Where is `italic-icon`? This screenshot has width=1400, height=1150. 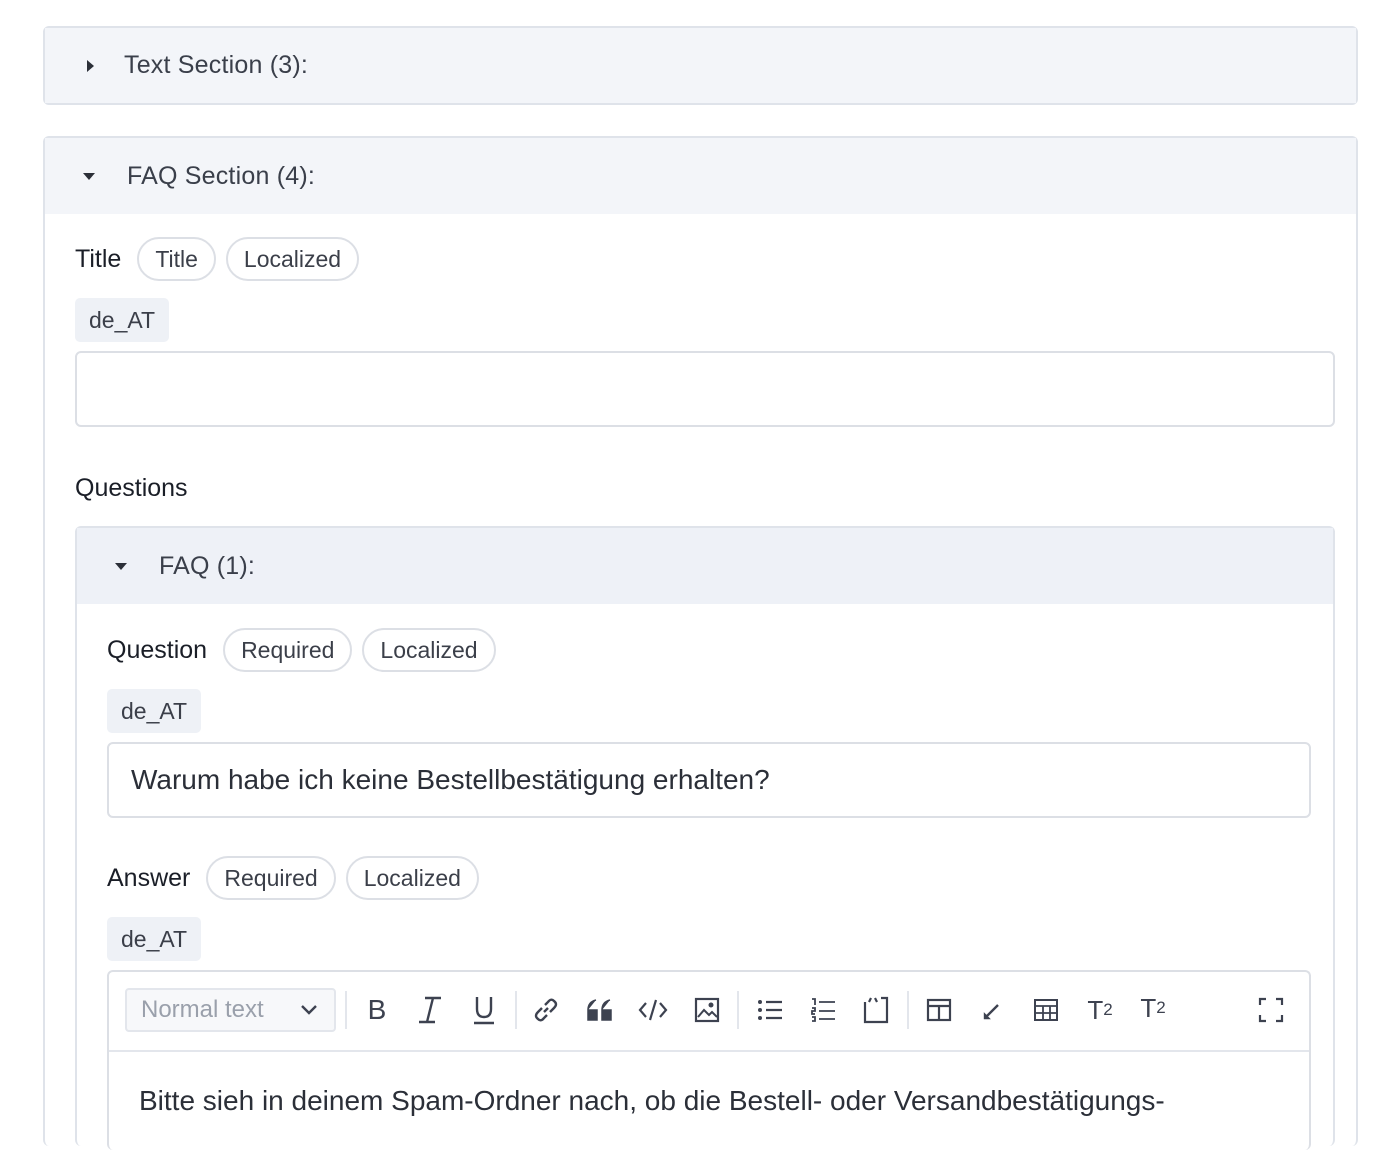 italic-icon is located at coordinates (430, 1010).